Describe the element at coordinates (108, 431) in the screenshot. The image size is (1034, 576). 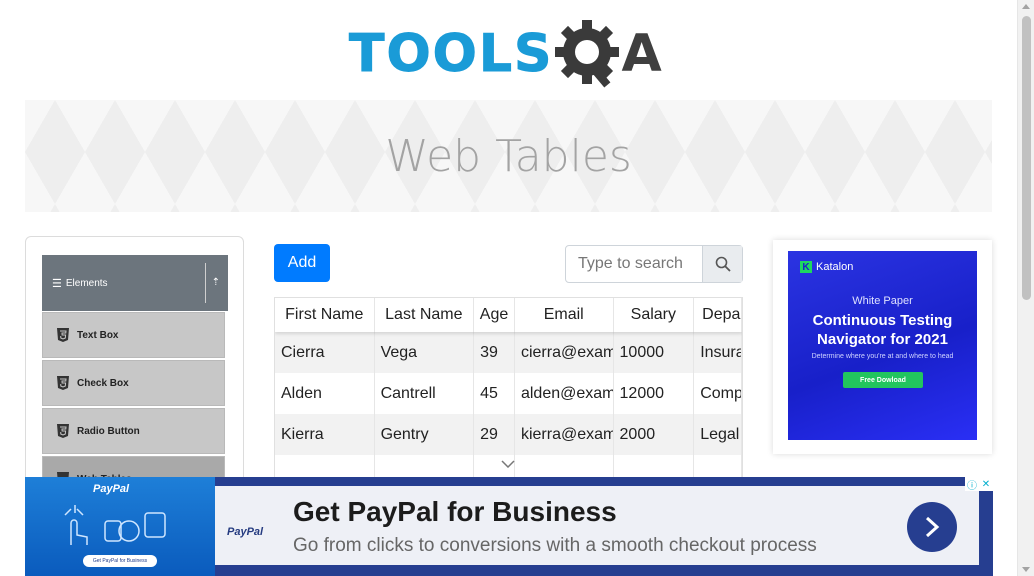
I see `sidebar-item-label: Radio Button` at that location.